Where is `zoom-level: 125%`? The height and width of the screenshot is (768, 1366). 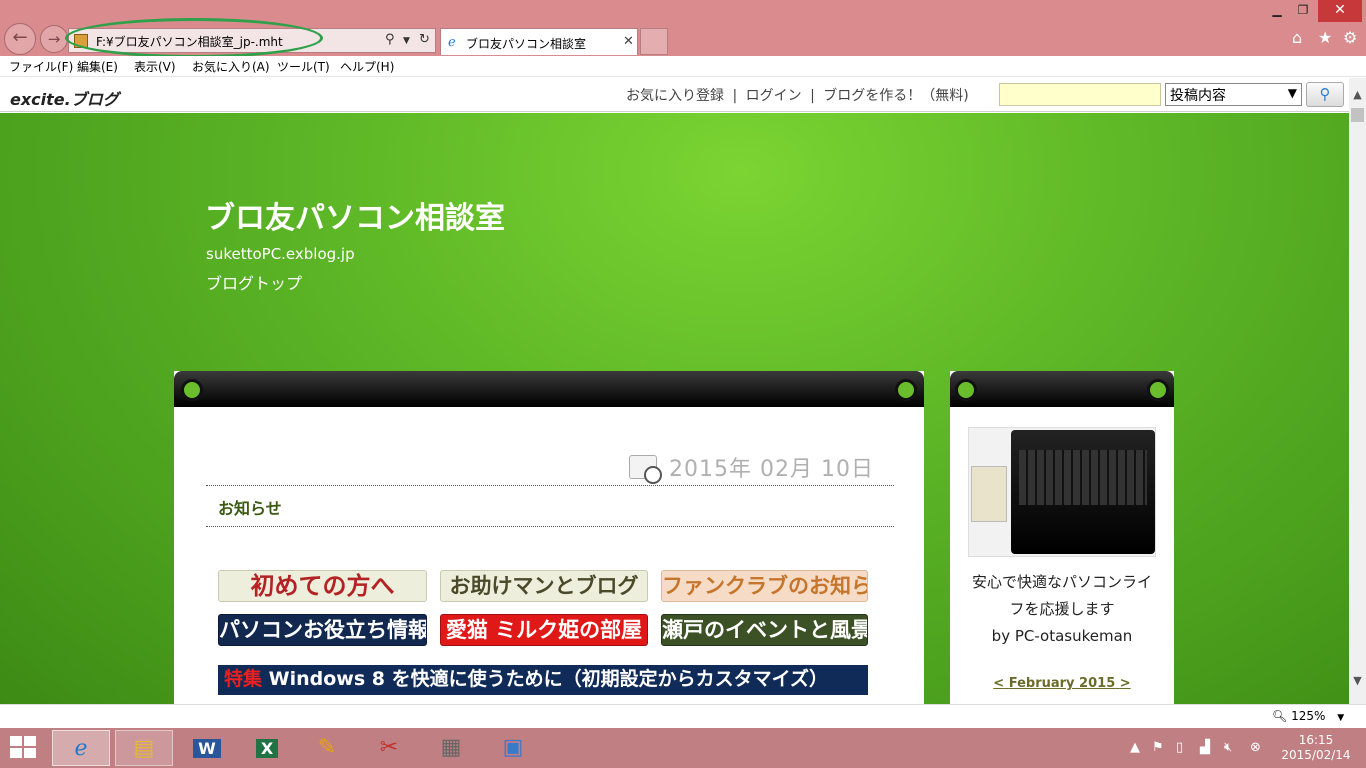
zoom-level: 125% is located at coordinates (1308, 716).